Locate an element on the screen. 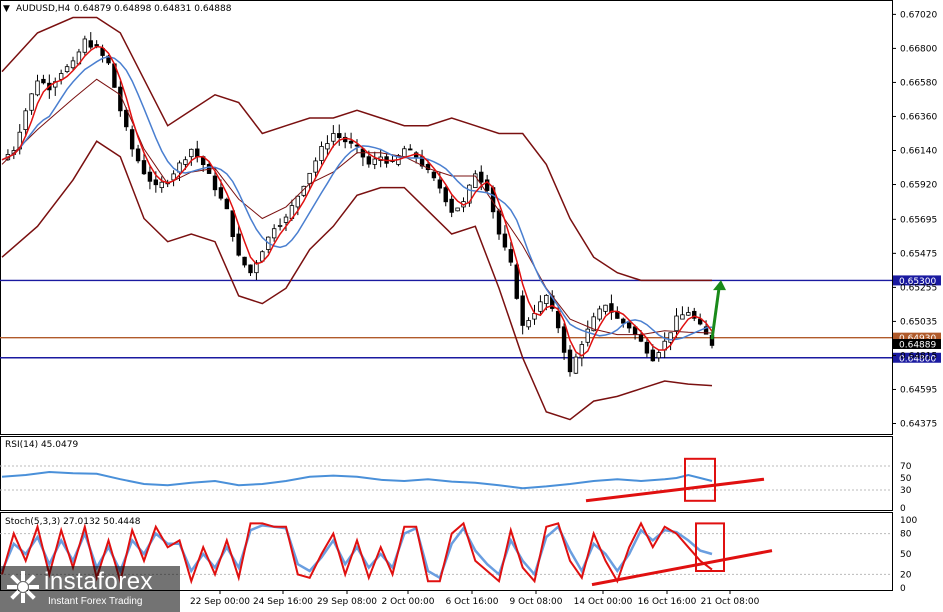 Image resolution: width=943 pixels, height=612 pixels. price-y-tick-label: 0.66360 is located at coordinates (918, 117).